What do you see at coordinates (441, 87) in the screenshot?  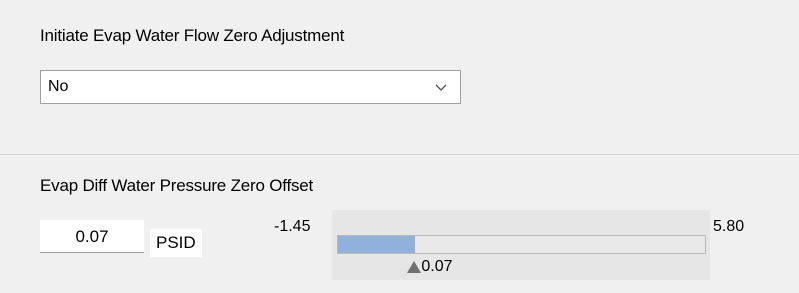 I see `chevron-down-icon` at bounding box center [441, 87].